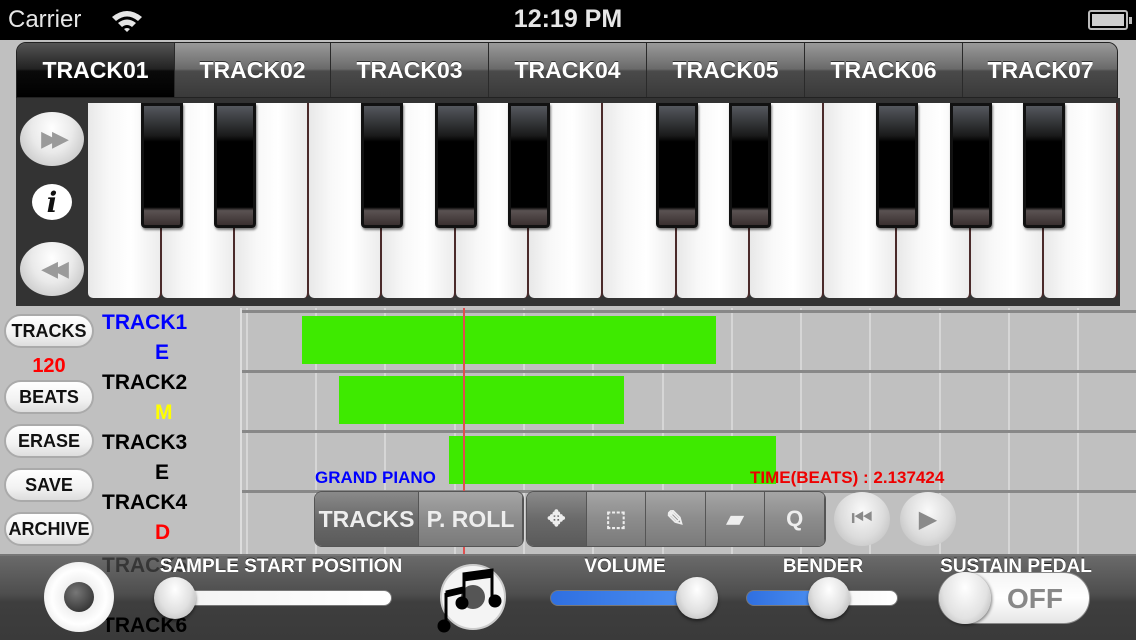 Image resolution: width=1136 pixels, height=640 pixels. I want to click on play-button: ▶, so click(928, 519).